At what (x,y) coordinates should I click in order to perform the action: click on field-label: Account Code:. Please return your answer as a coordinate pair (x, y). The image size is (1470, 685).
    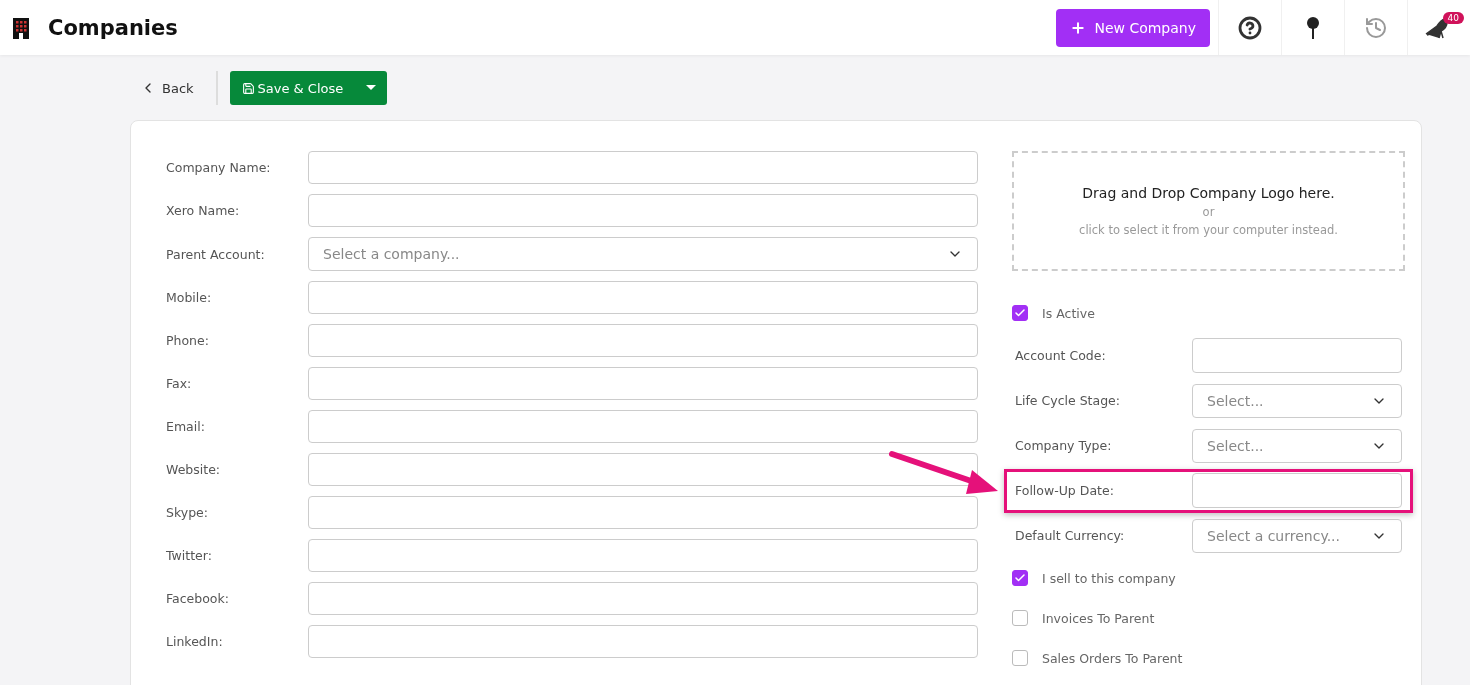
    Looking at the image, I should click on (1061, 355).